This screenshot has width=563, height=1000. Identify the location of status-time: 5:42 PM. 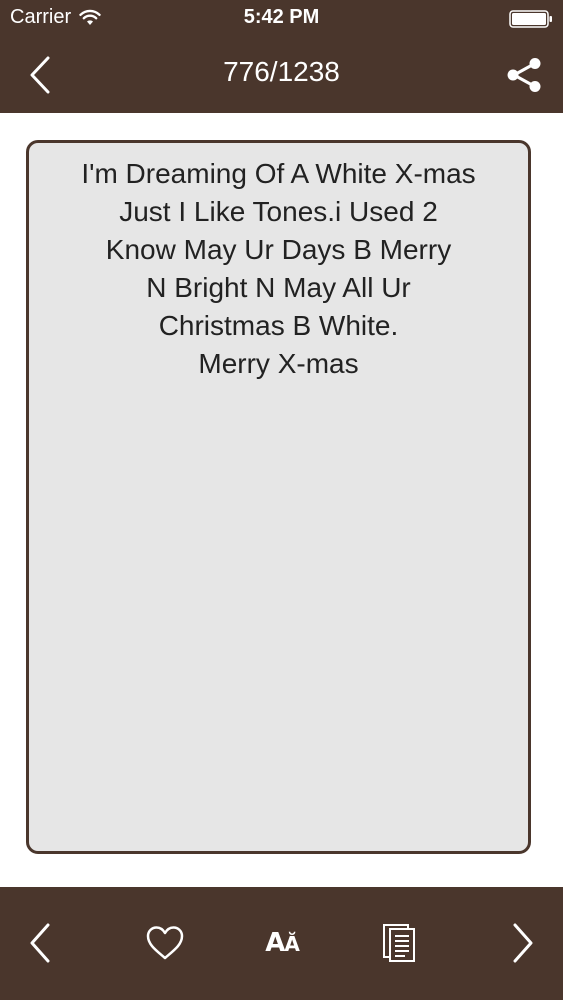
(281, 17).